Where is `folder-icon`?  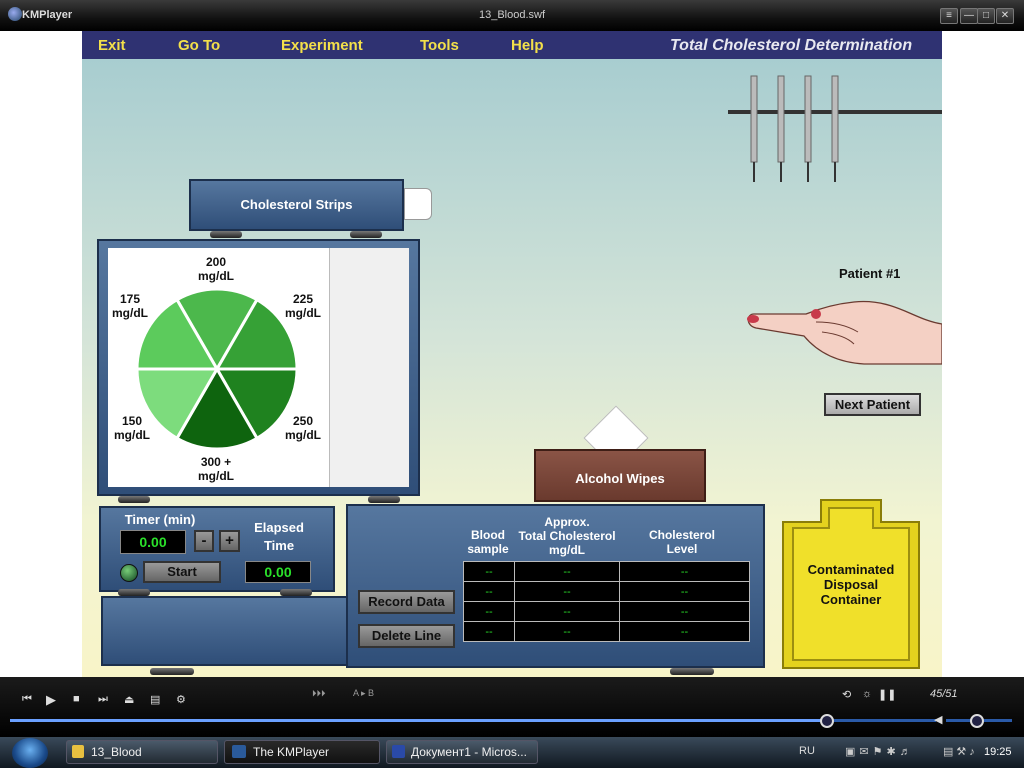
folder-icon is located at coordinates (78, 751).